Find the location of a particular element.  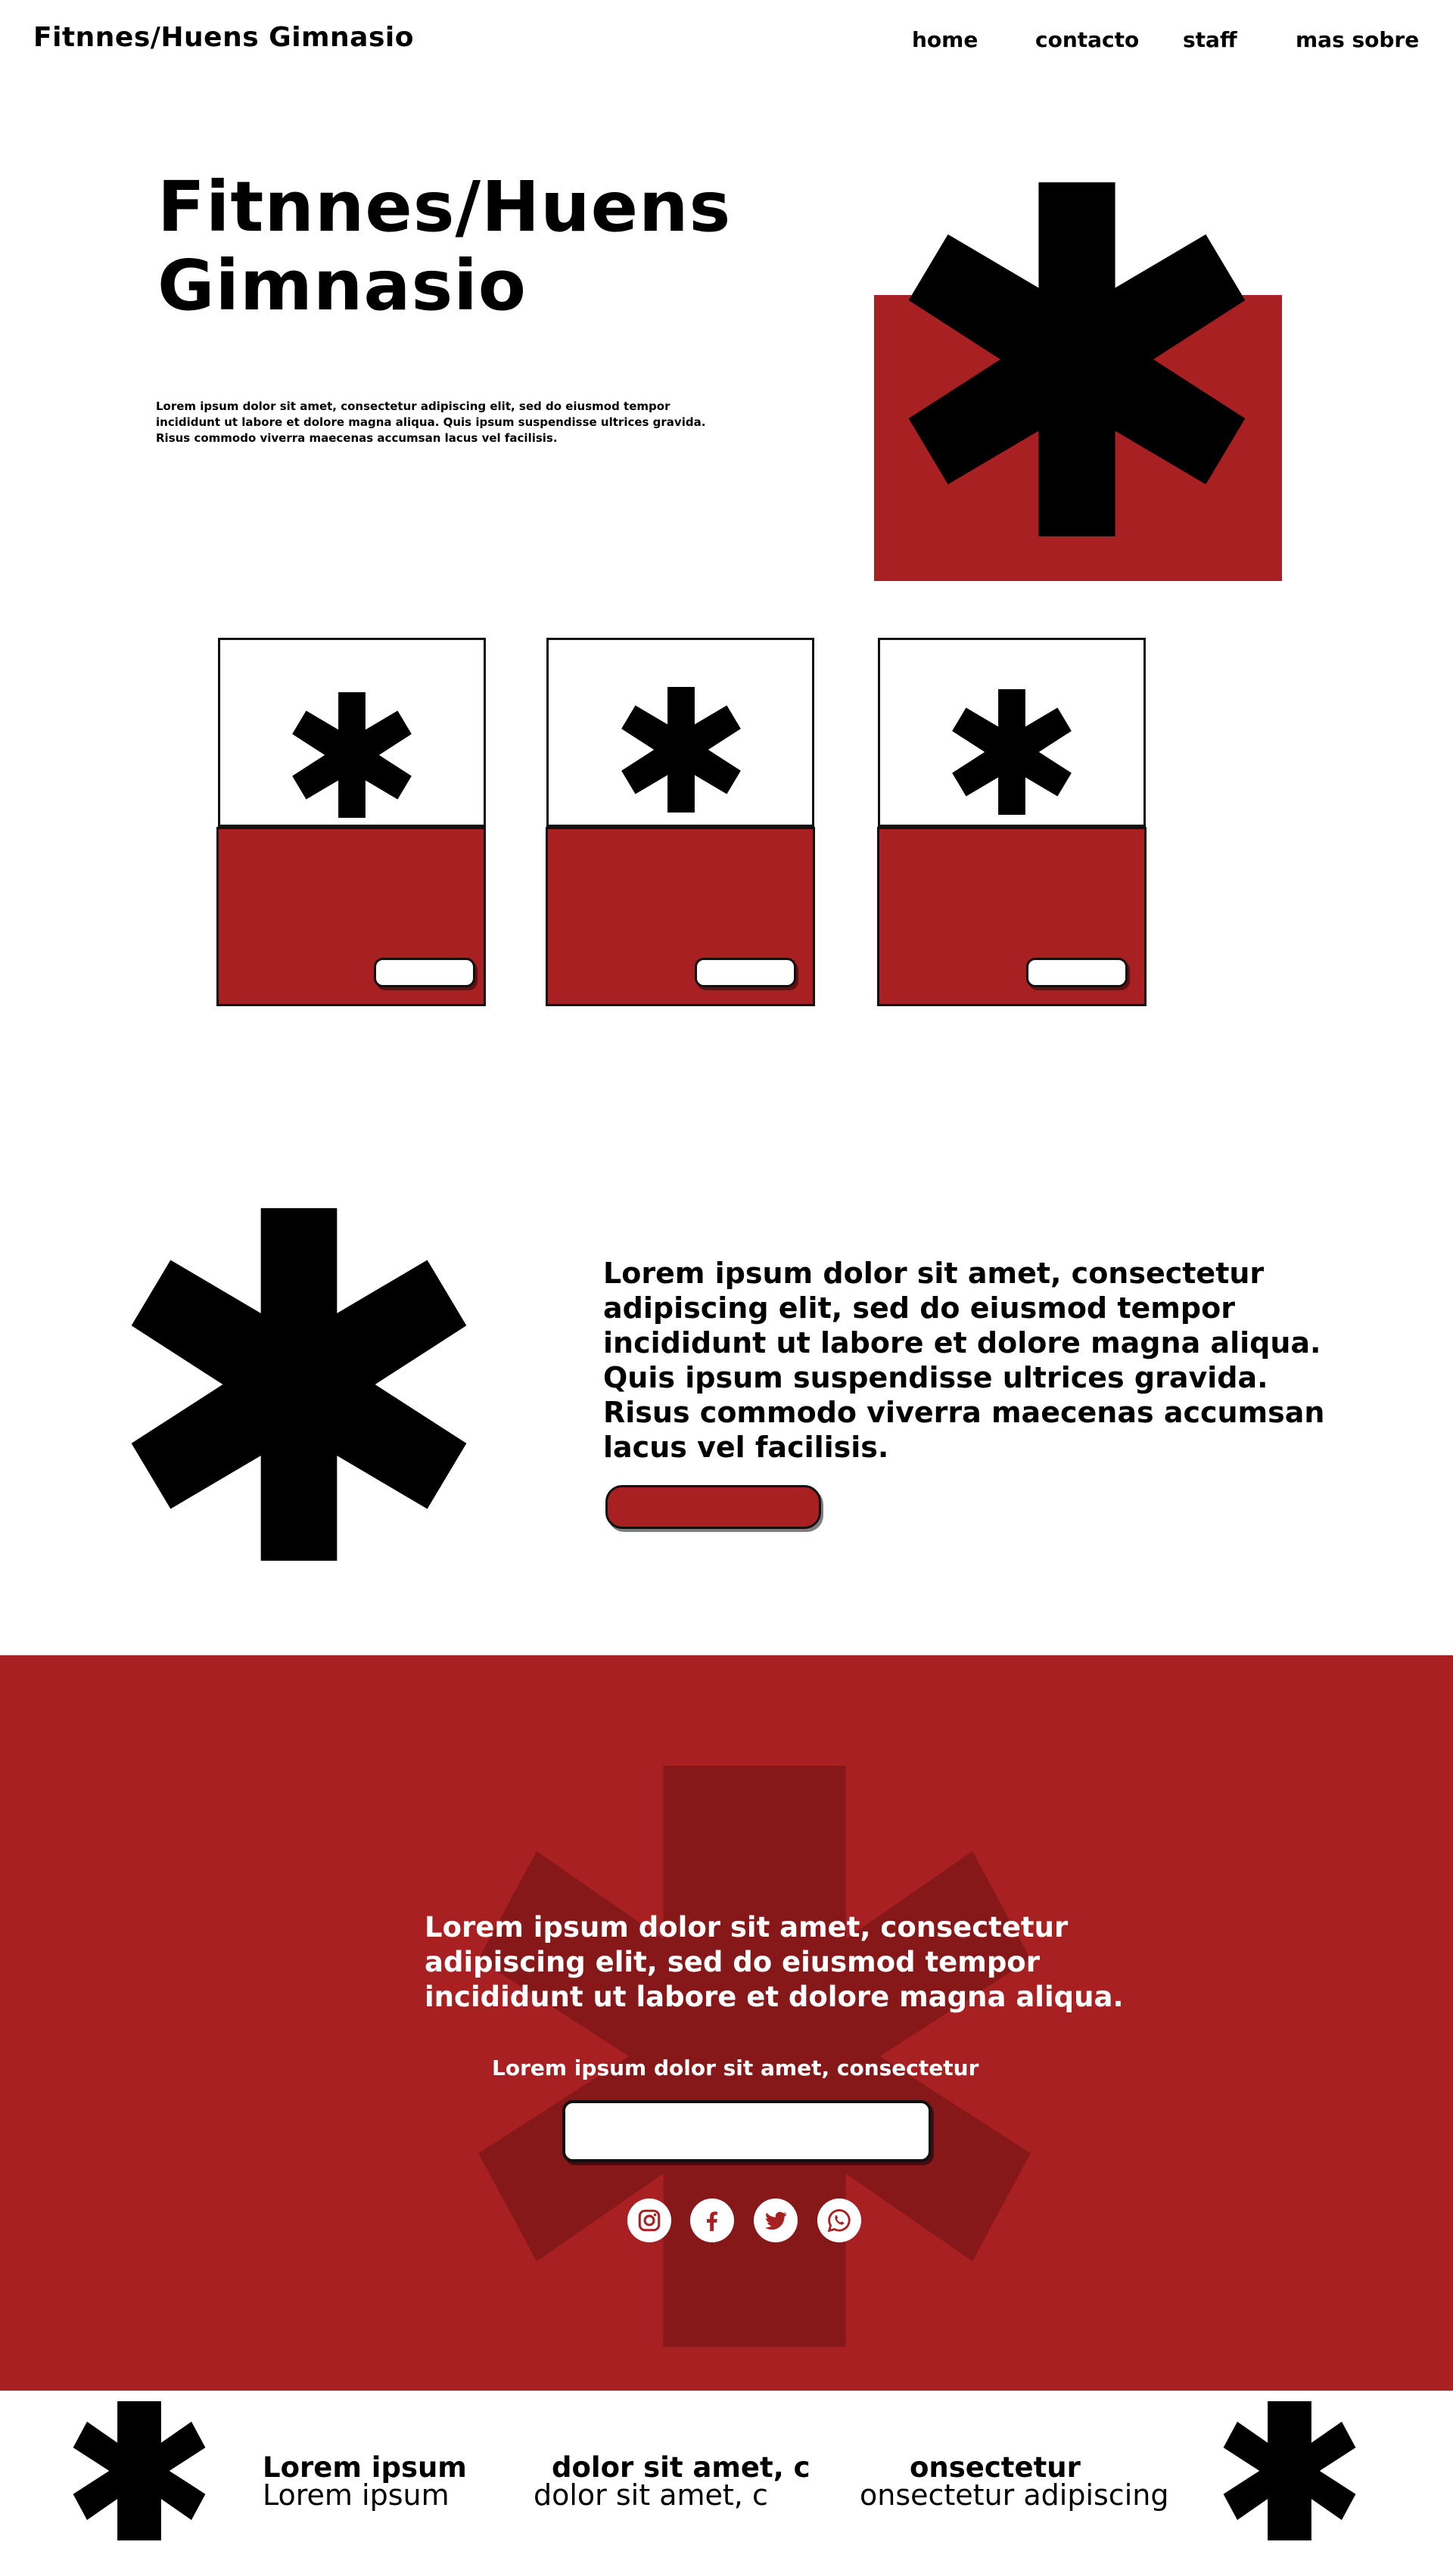

footer-column-link: dolor sit amet, c is located at coordinates (651, 2495).